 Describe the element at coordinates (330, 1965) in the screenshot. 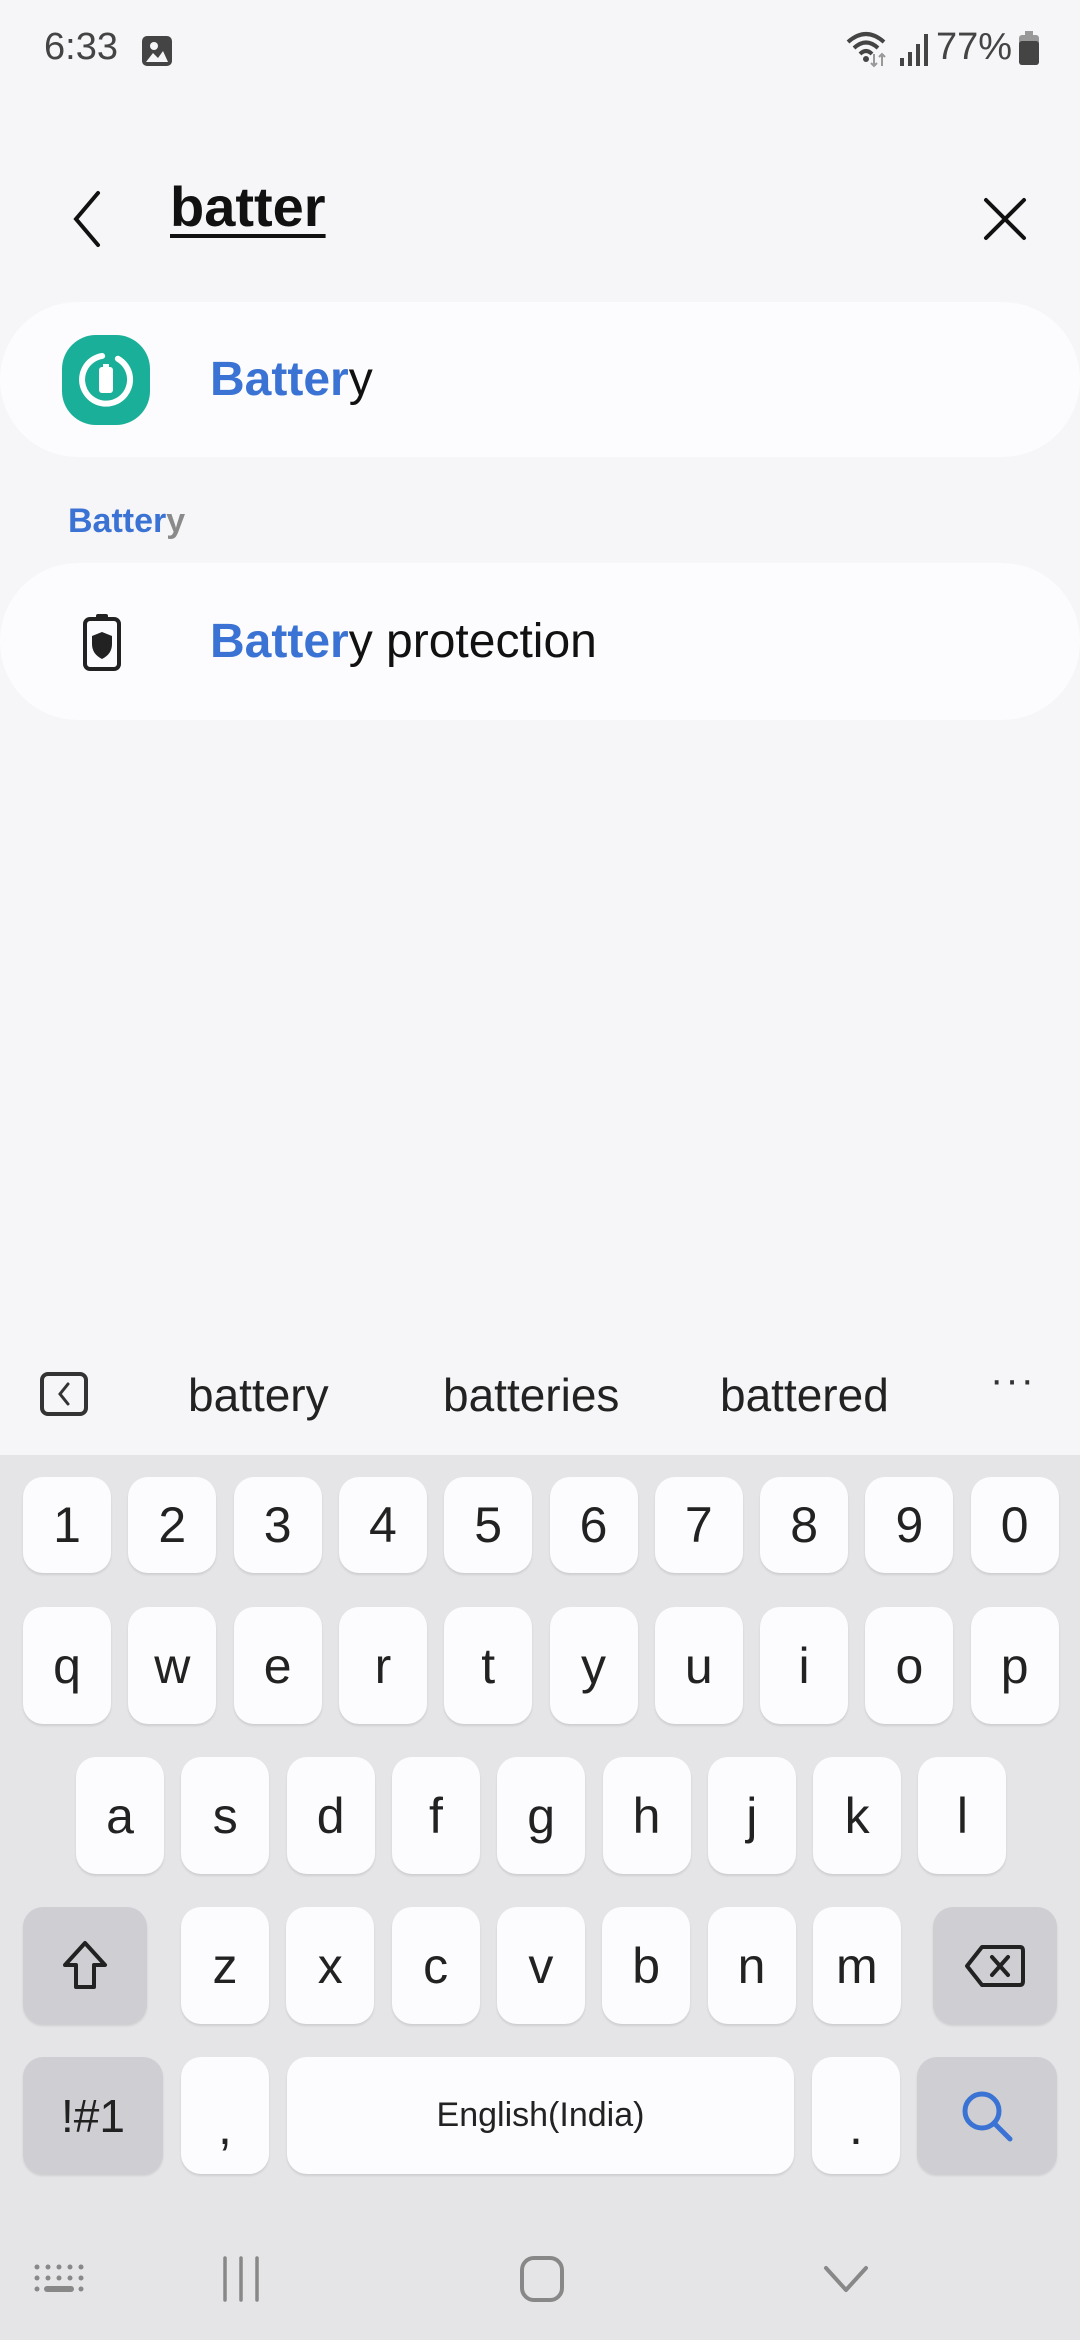

I see `letter-key-x: x` at that location.